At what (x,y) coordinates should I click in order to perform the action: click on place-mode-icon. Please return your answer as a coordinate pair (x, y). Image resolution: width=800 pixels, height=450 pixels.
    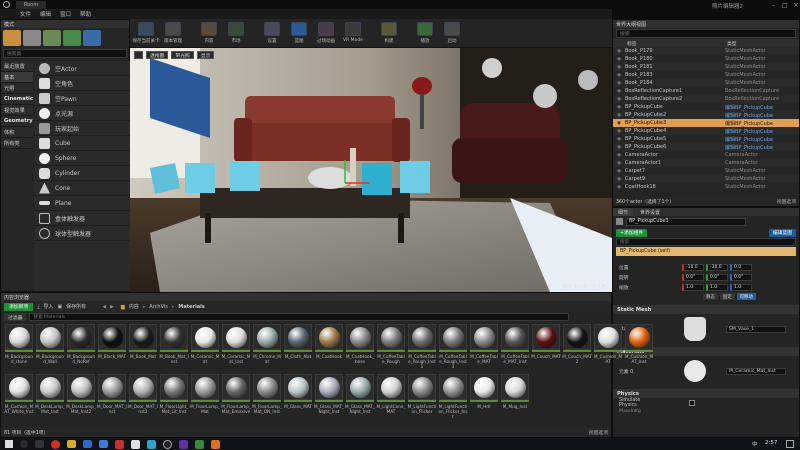
    Looking at the image, I should click on (12, 38).